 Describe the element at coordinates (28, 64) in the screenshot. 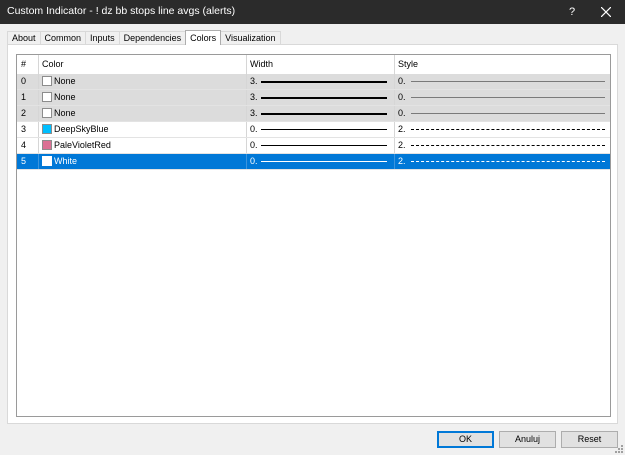

I see `column-header-number: #` at that location.